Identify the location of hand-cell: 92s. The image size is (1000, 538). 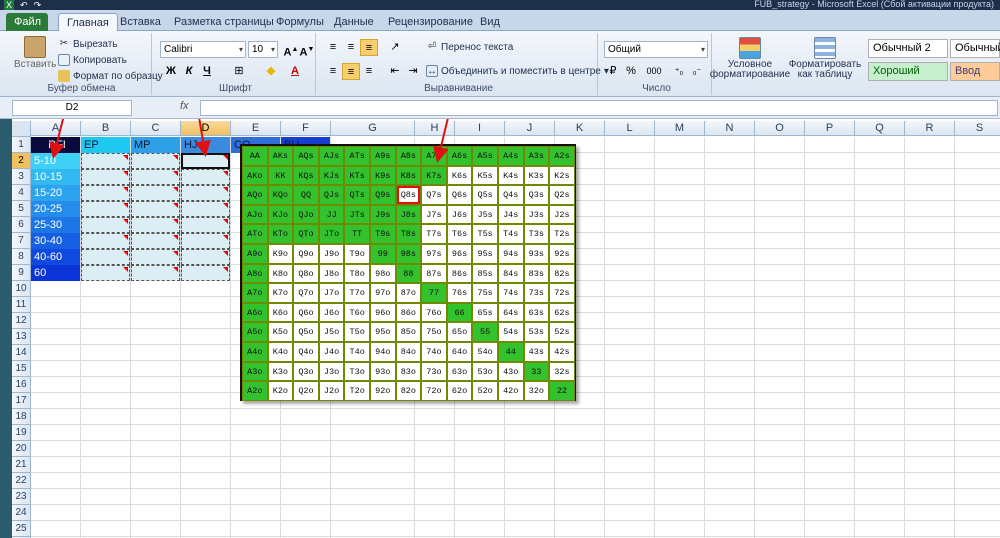
(562, 253).